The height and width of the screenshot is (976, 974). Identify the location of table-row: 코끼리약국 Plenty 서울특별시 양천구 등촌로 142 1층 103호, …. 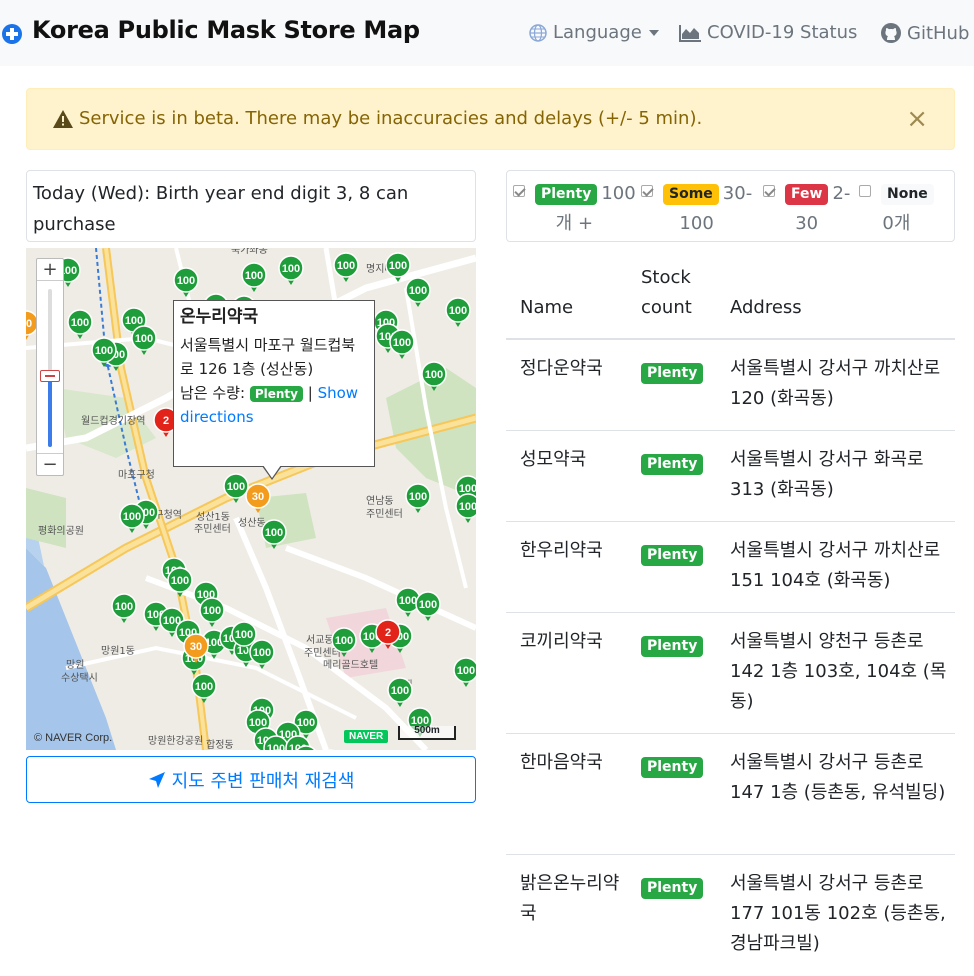
(730, 673).